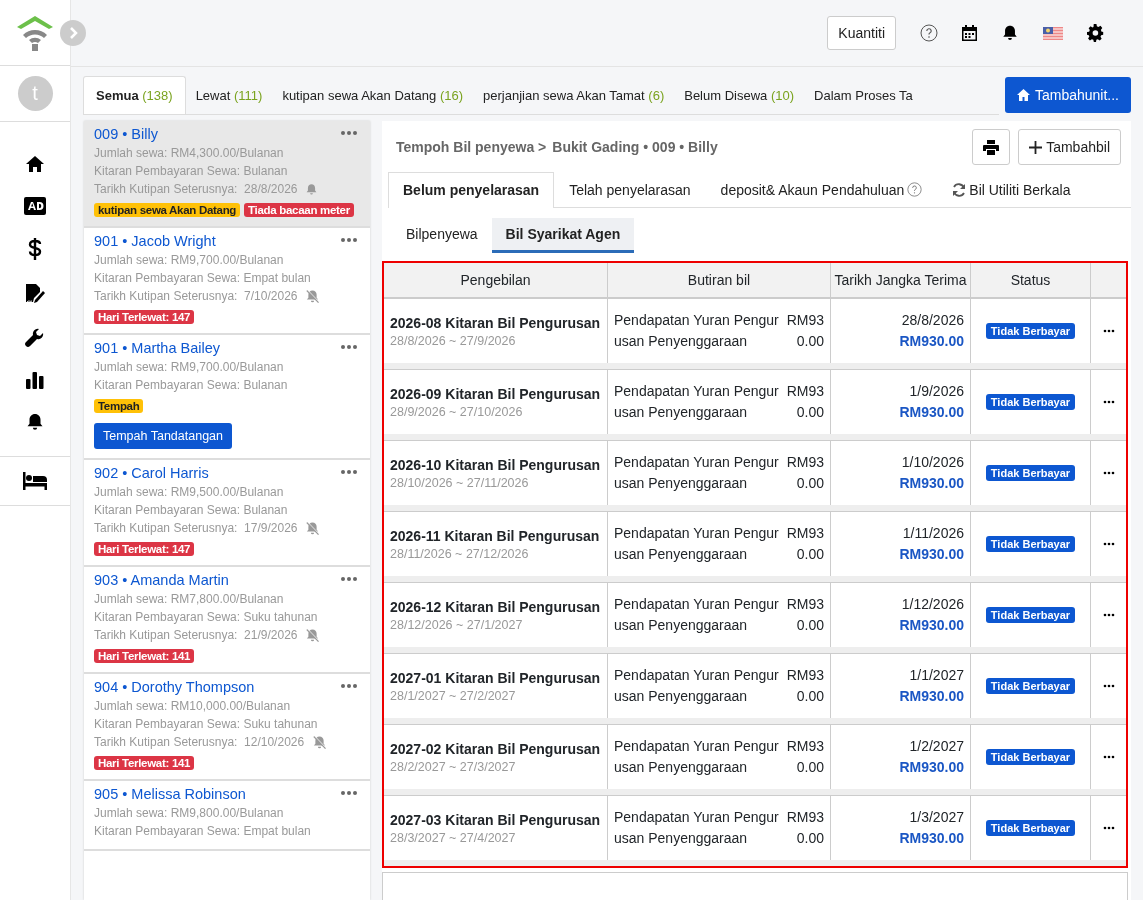 This screenshot has height=900, width=1143. I want to click on bed-icon, so click(35, 481).